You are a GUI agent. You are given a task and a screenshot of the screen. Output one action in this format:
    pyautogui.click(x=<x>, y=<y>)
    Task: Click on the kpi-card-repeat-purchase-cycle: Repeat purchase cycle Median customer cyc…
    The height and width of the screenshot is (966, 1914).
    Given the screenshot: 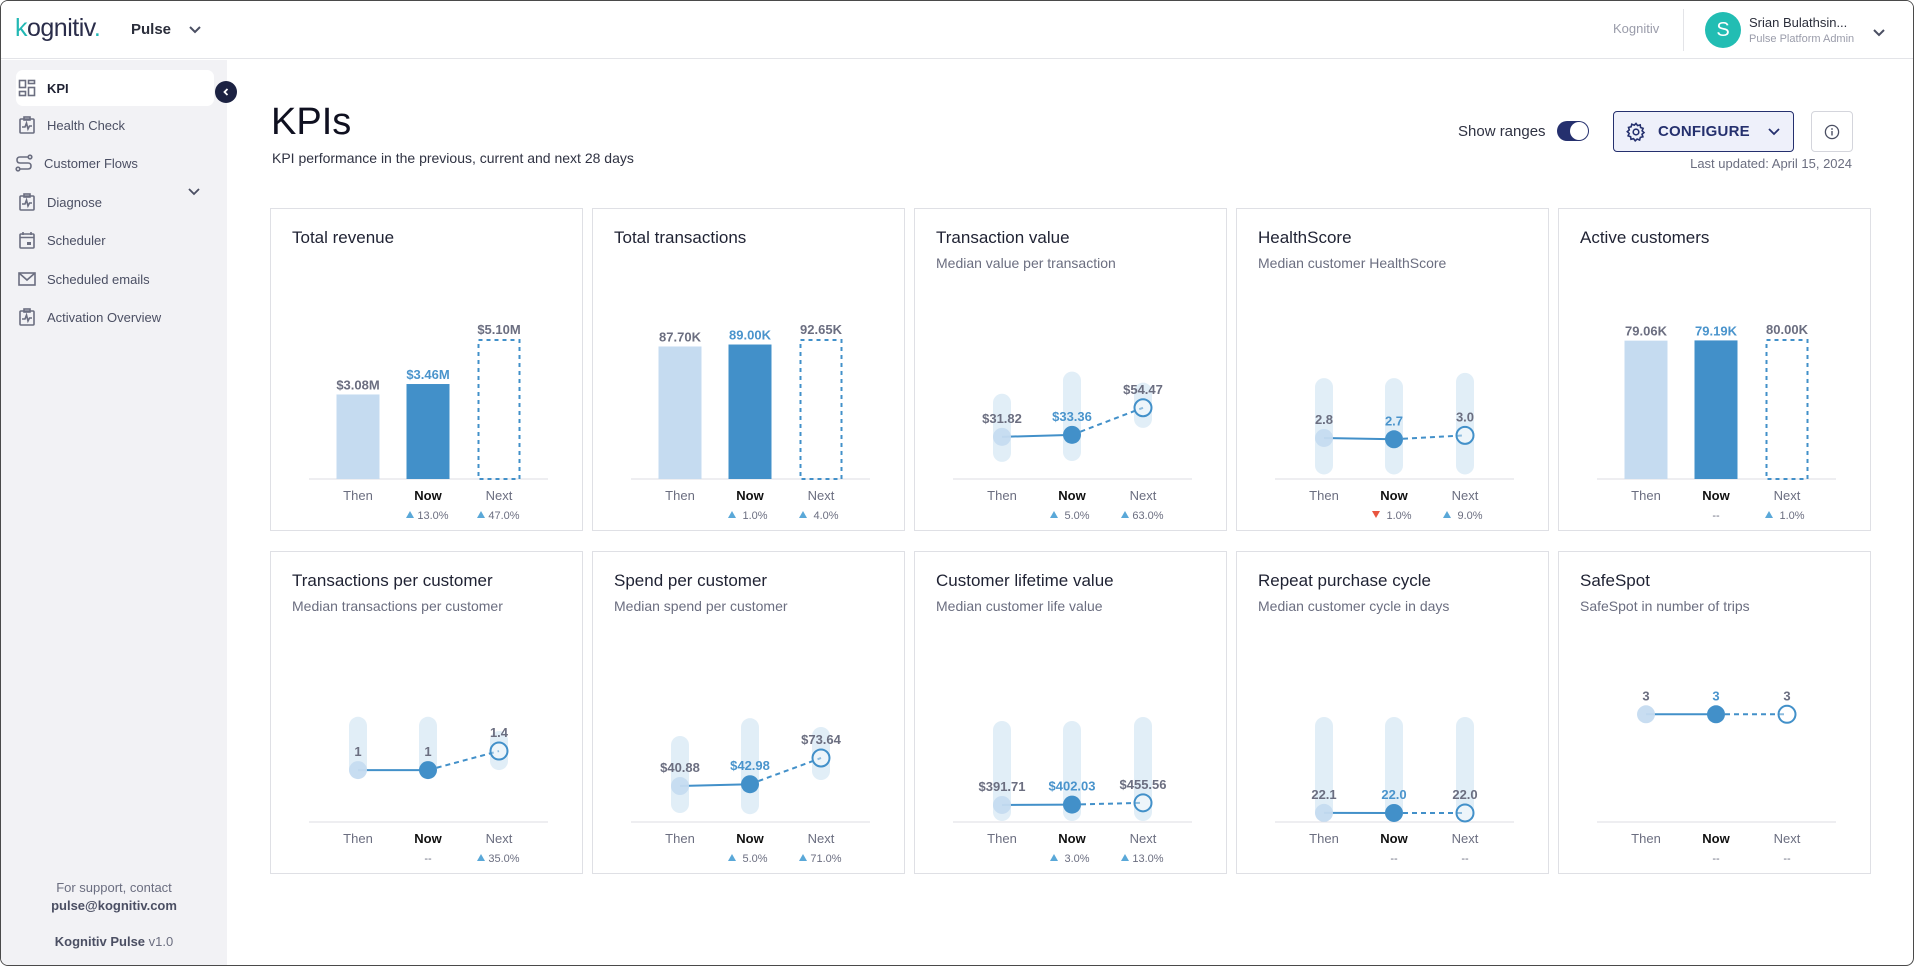 What is the action you would take?
    pyautogui.click(x=1392, y=712)
    